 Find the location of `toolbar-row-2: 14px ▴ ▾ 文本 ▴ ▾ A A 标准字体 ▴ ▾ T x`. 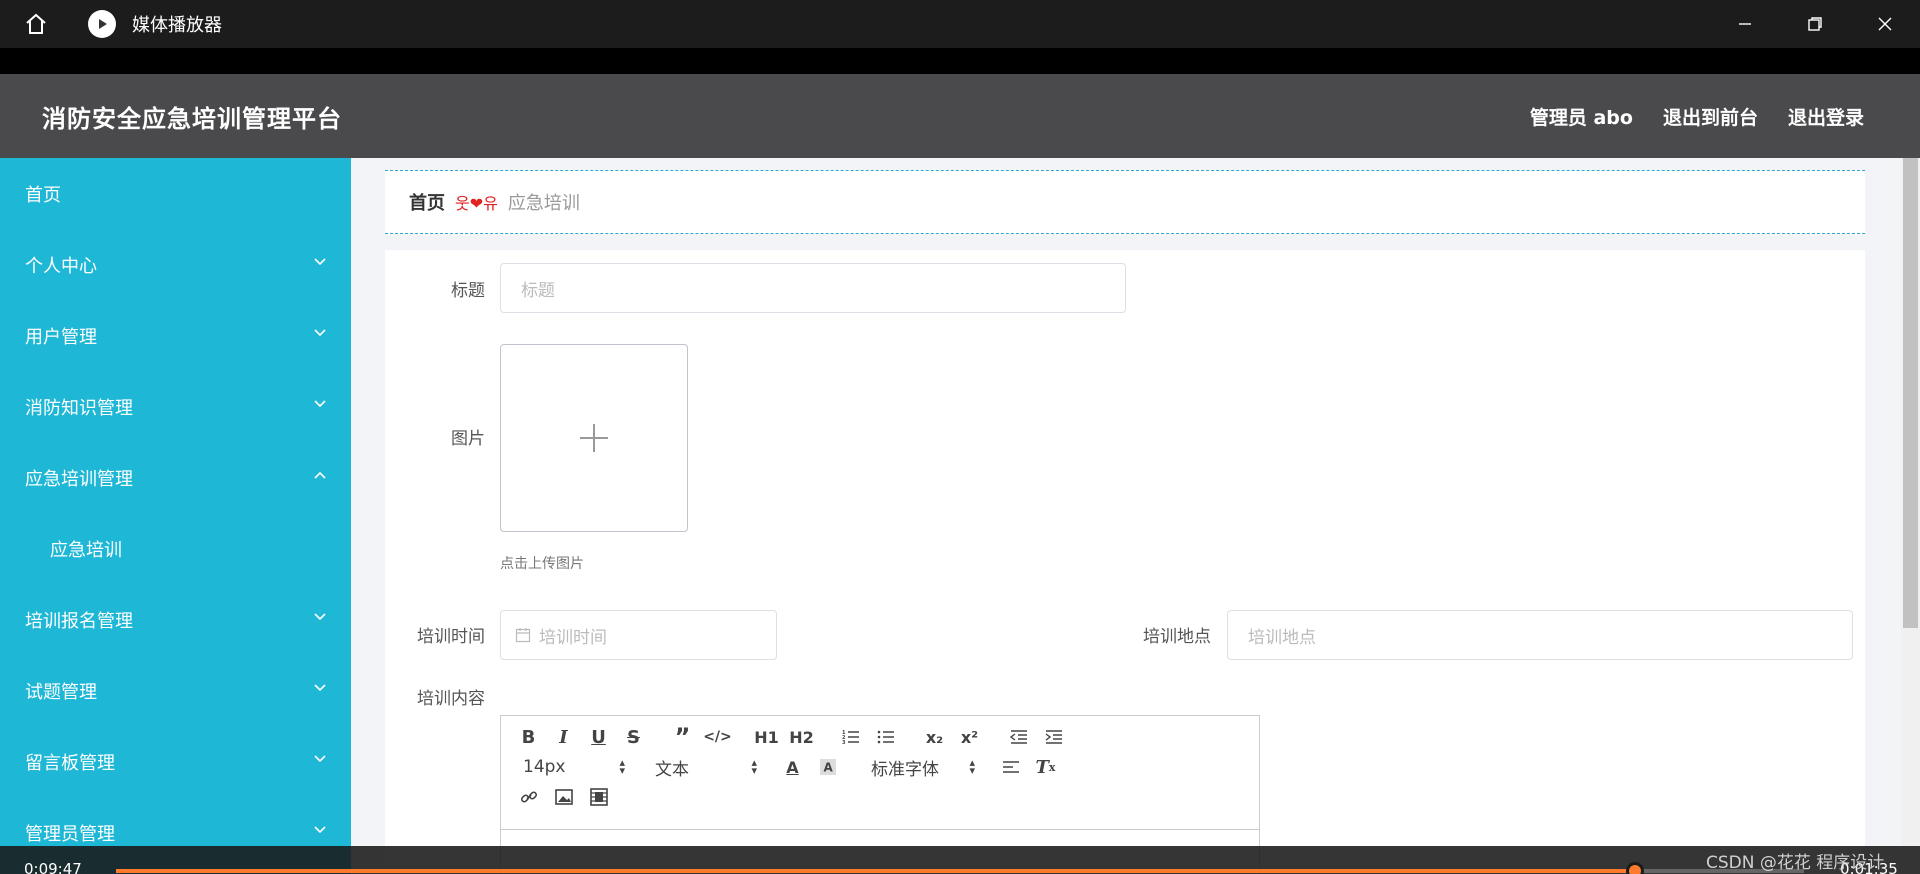

toolbar-row-2: 14px ▴ ▾ 文本 ▴ ▾ A A 标准字体 ▴ ▾ T x is located at coordinates (880, 767).